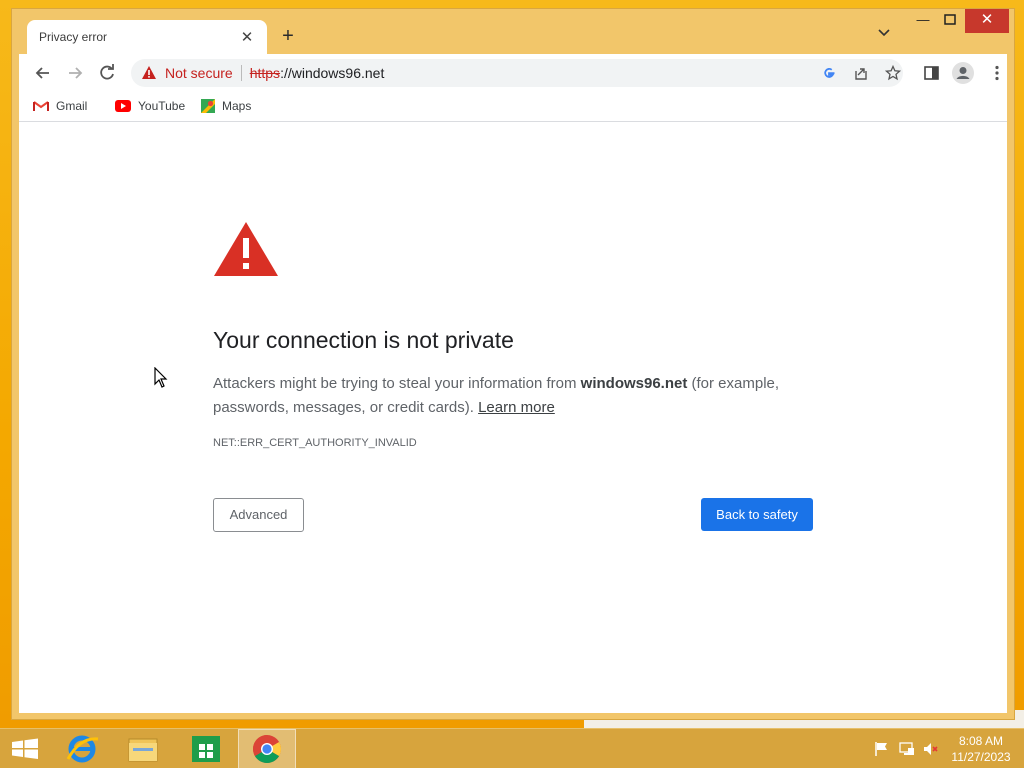 Image resolution: width=1024 pixels, height=768 pixels. I want to click on close-window-button: ✕, so click(987, 21).